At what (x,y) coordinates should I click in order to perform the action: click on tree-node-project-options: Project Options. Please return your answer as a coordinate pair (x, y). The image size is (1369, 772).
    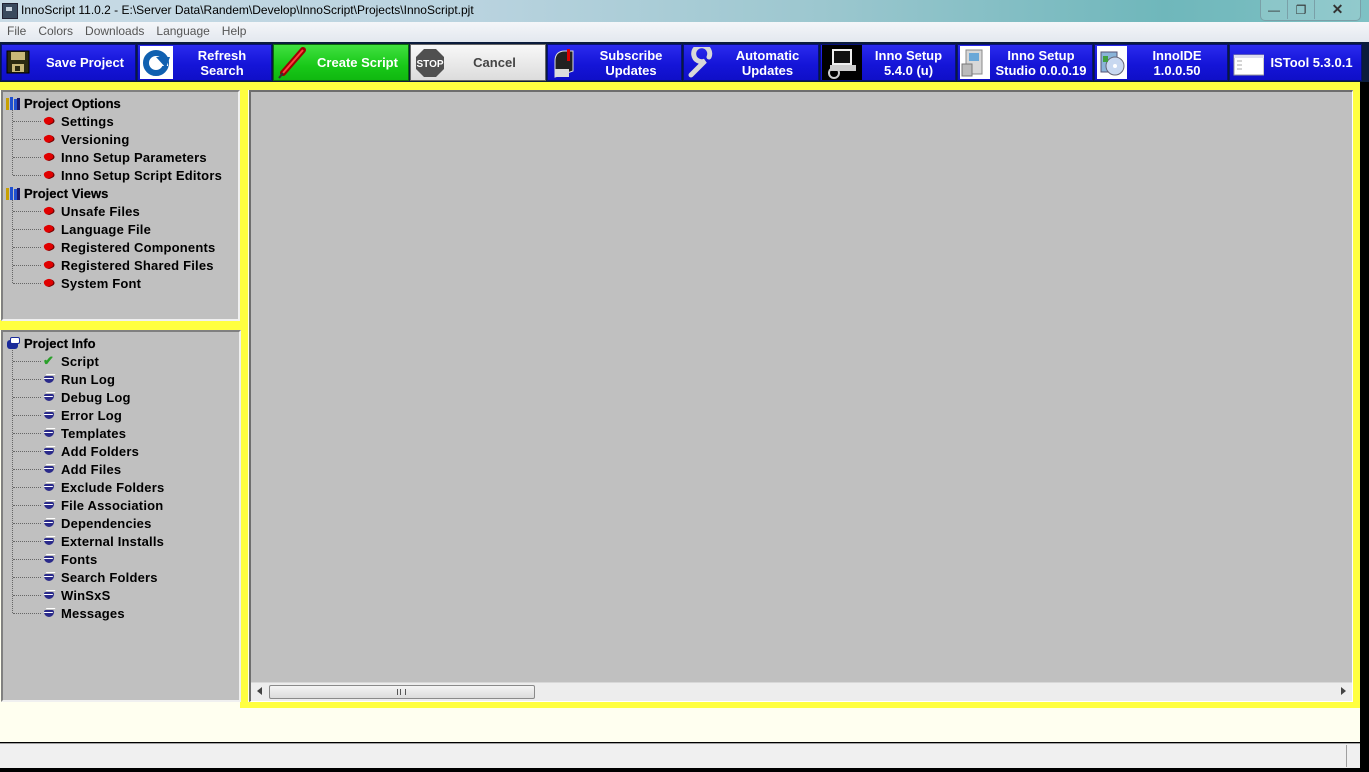
    Looking at the image, I should click on (63, 103).